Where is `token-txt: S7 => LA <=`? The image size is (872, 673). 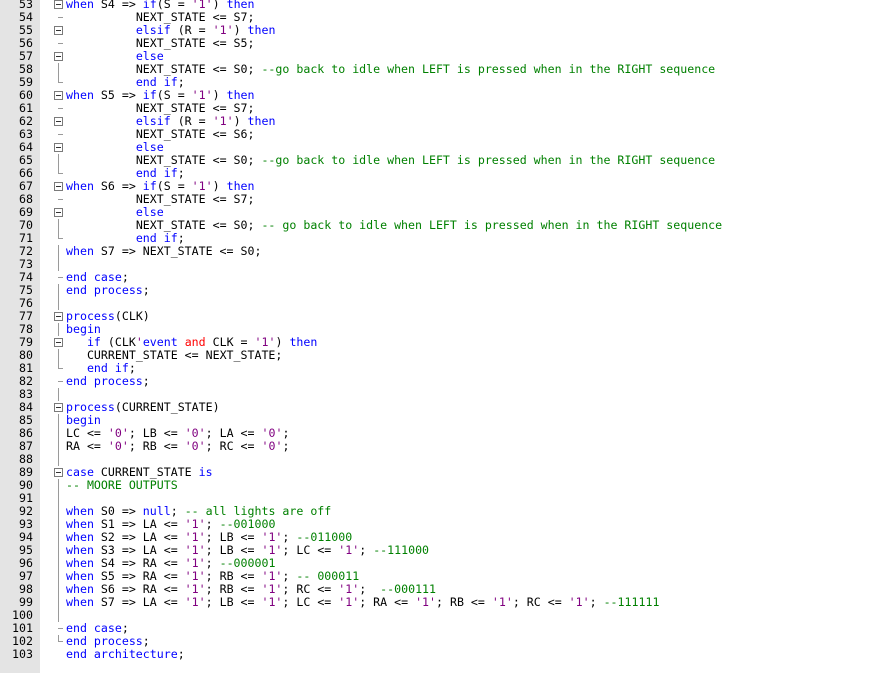
token-txt: S7 => LA <= is located at coordinates (139, 602).